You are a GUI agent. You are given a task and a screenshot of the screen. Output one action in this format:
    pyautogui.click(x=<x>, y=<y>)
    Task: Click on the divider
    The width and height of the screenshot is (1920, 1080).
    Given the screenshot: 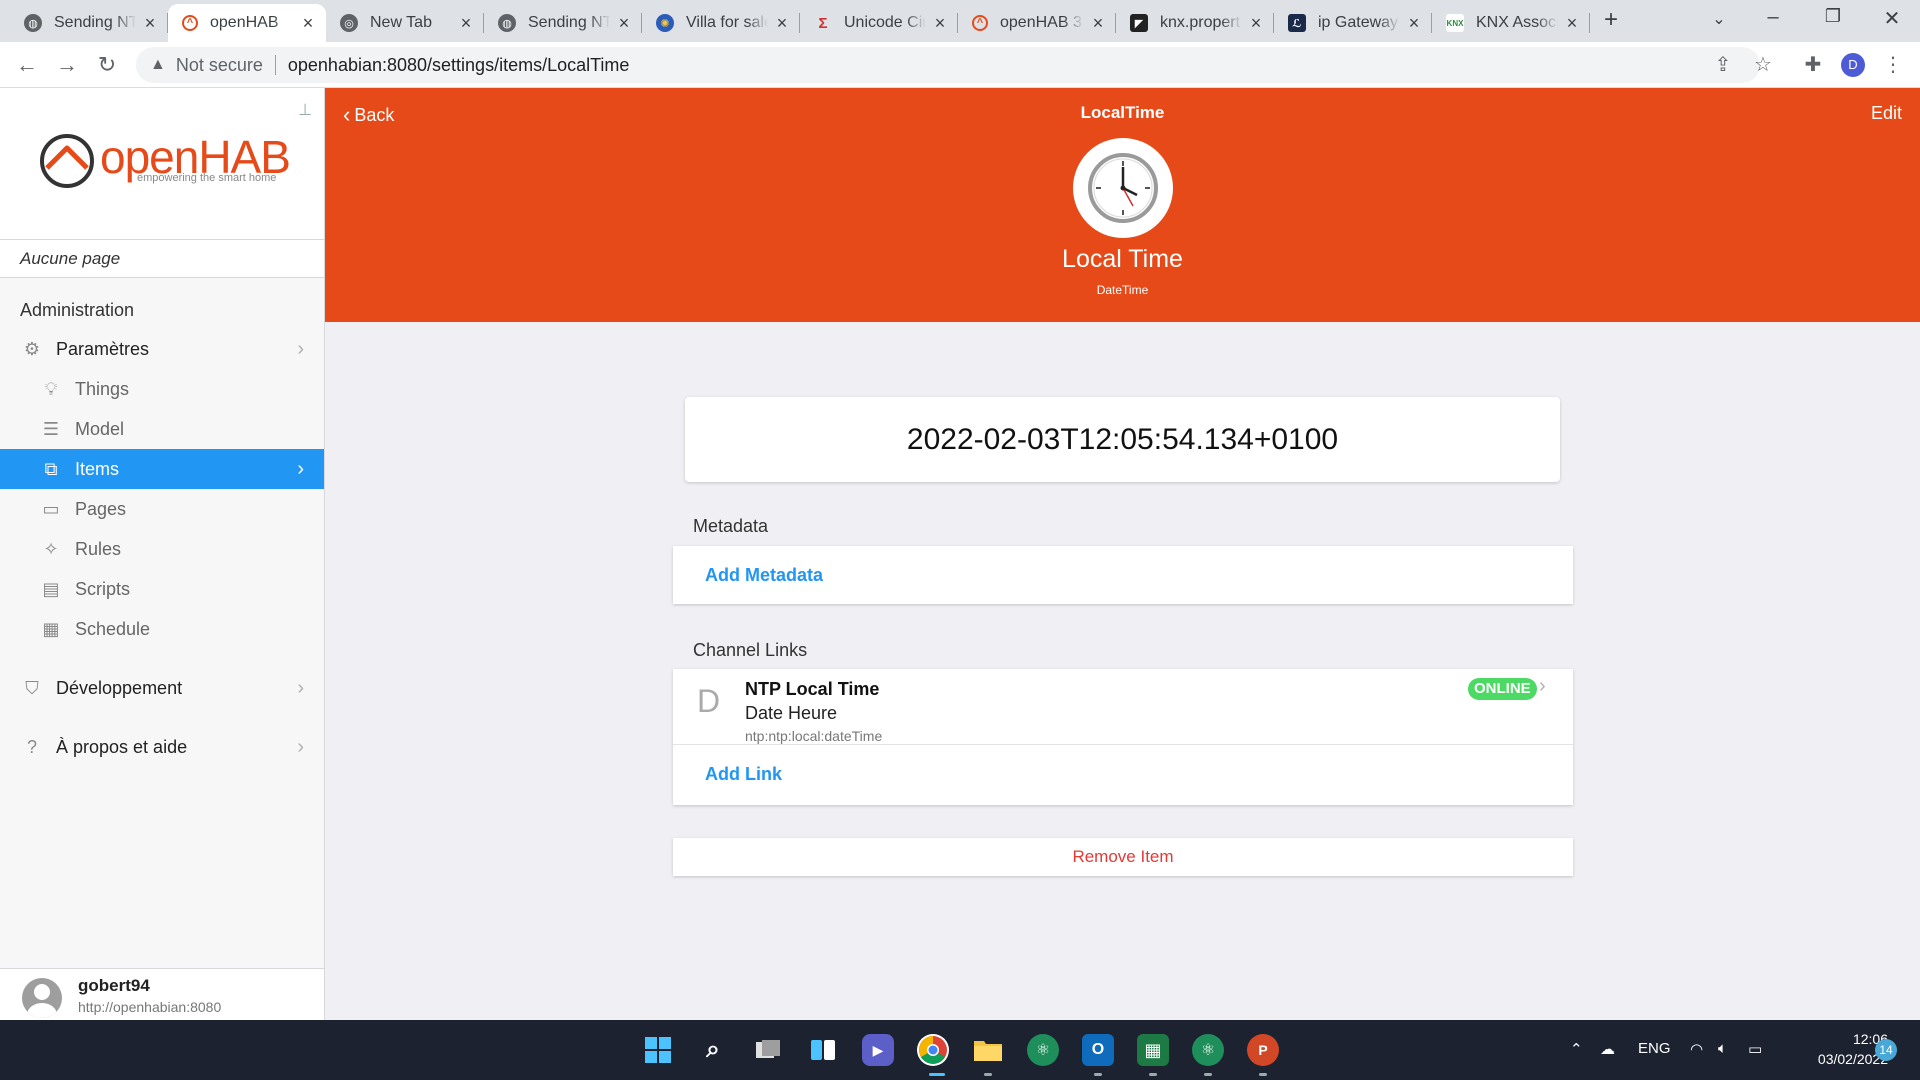 What is the action you would take?
    pyautogui.click(x=1123, y=744)
    